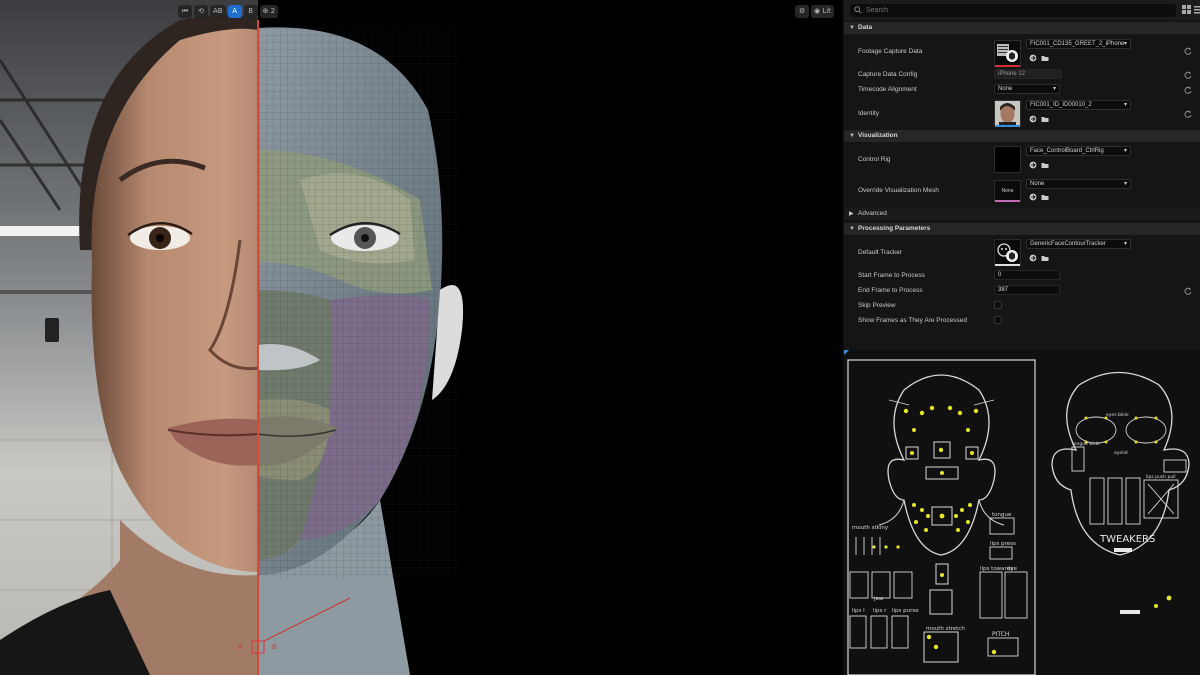  Describe the element at coordinates (1007, 113) in the screenshot. I see `identity-thumbnail` at that location.